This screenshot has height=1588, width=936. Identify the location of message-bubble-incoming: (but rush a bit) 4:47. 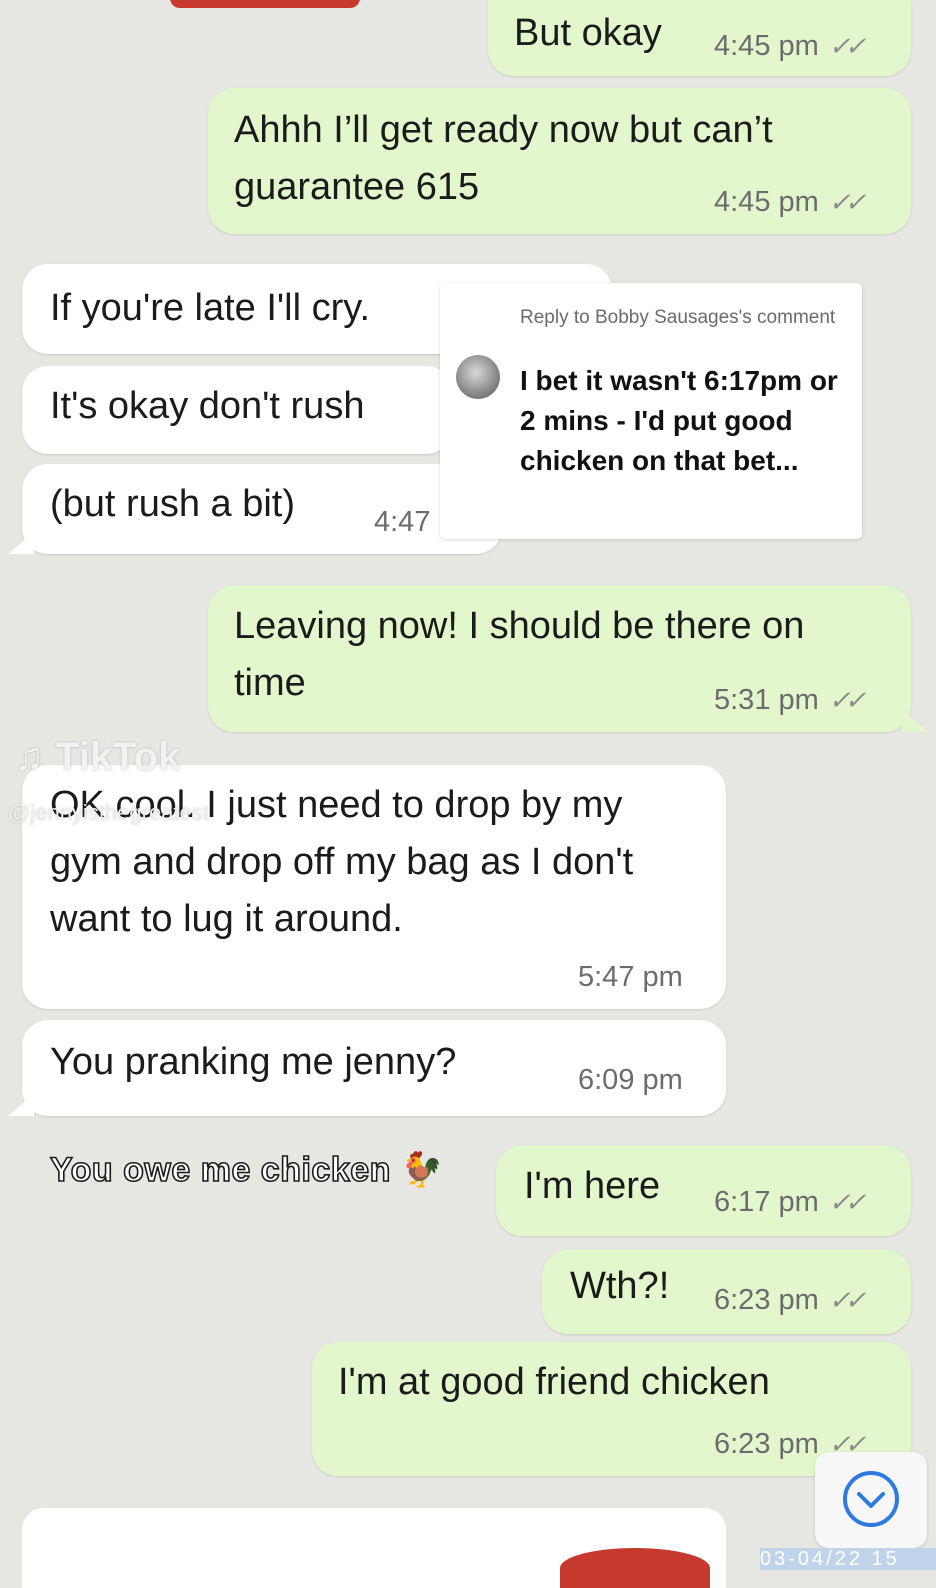
(262, 509).